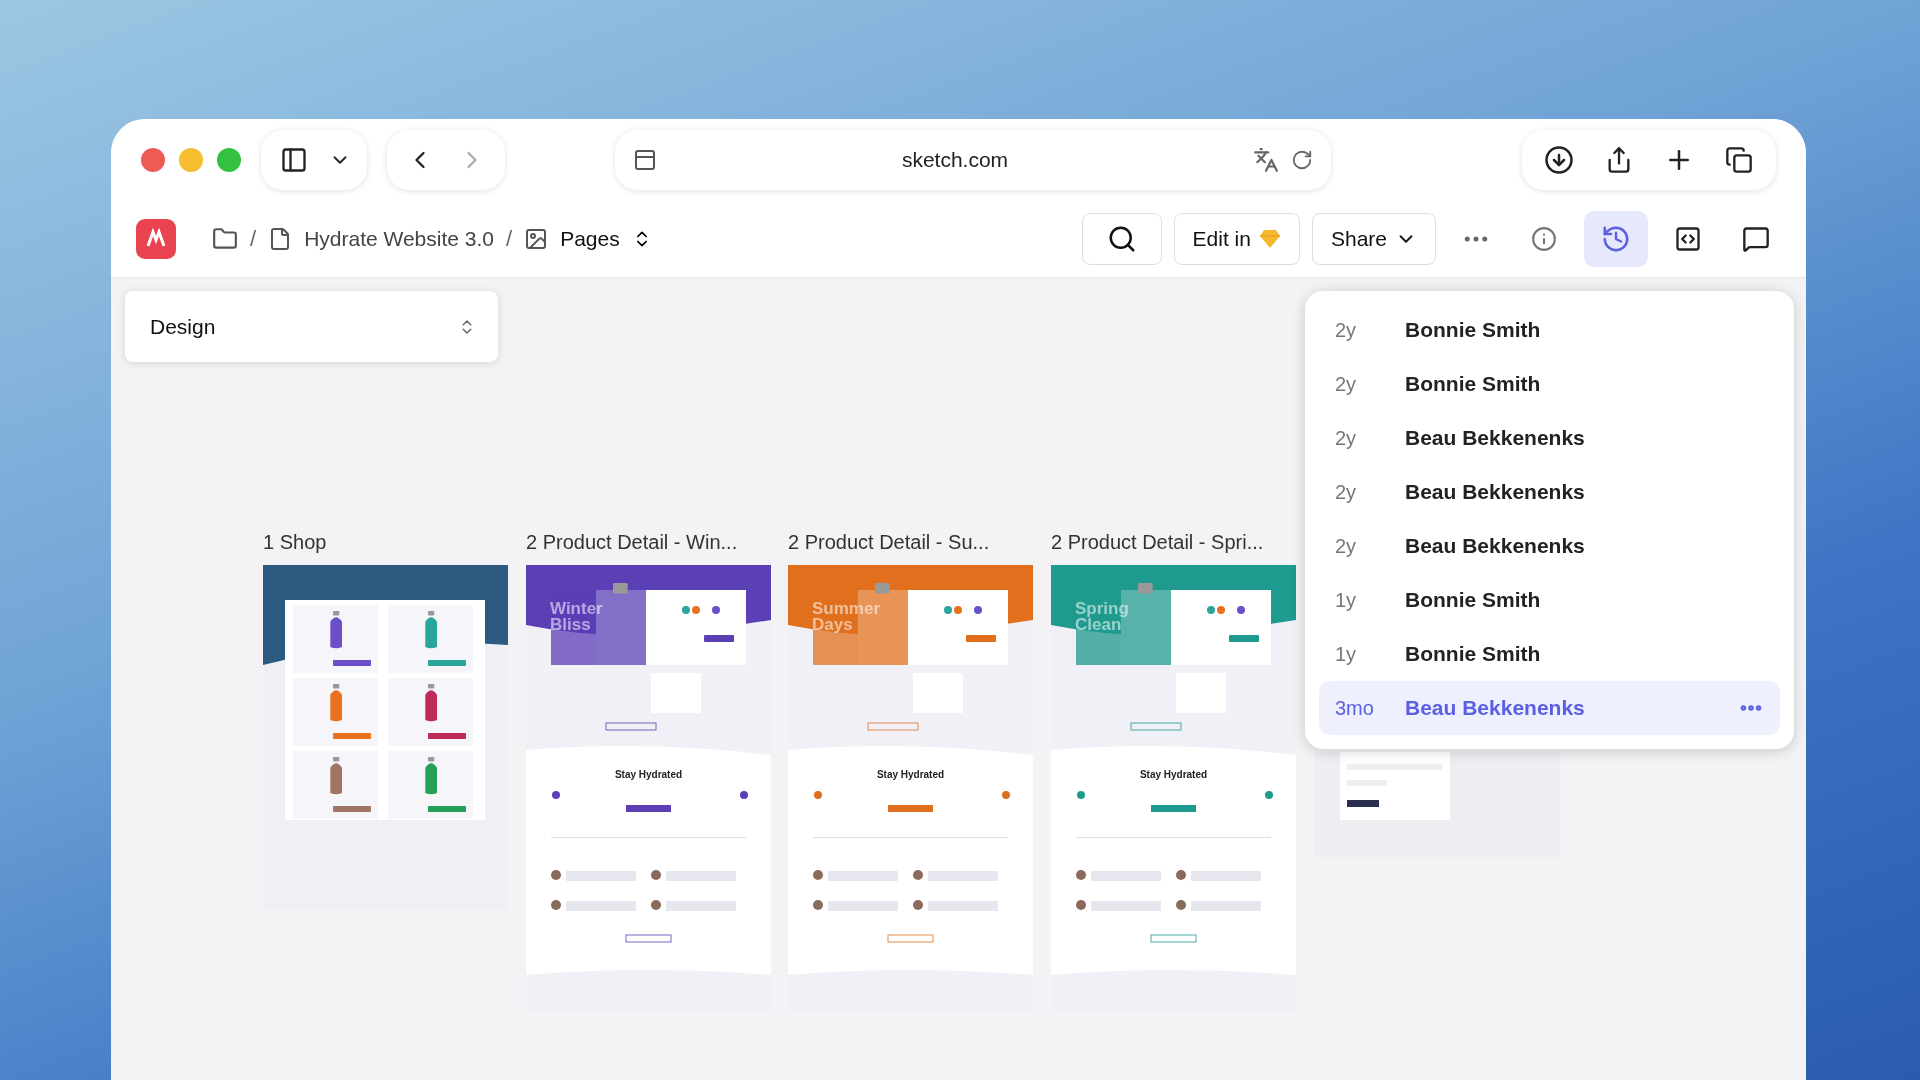 The width and height of the screenshot is (1920, 1080). Describe the element at coordinates (1616, 239) in the screenshot. I see `history-icon` at that location.